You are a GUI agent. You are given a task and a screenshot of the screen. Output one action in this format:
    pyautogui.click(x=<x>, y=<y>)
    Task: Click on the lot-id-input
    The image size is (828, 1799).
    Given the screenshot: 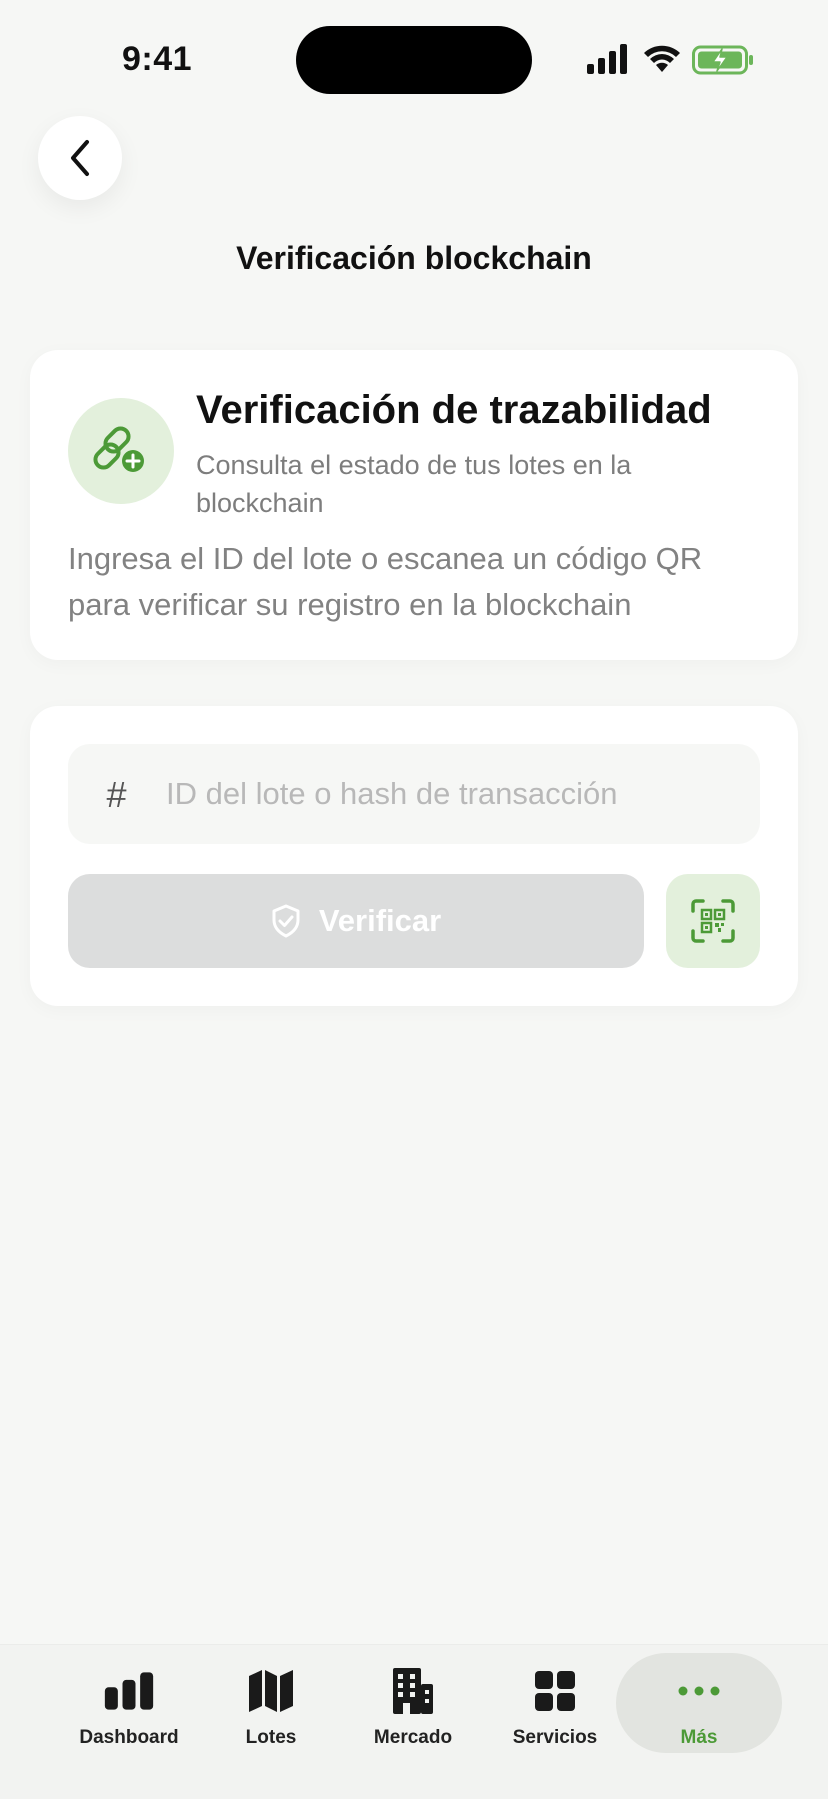 What is the action you would take?
    pyautogui.click(x=451, y=794)
    